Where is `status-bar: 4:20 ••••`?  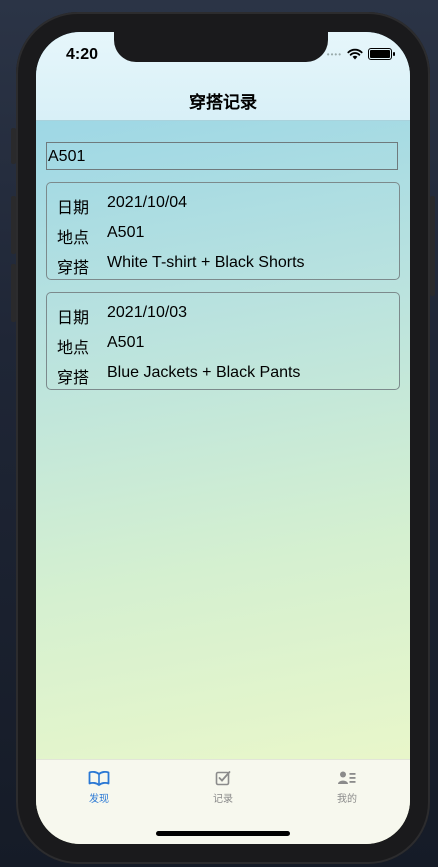 status-bar: 4:20 •••• is located at coordinates (223, 55).